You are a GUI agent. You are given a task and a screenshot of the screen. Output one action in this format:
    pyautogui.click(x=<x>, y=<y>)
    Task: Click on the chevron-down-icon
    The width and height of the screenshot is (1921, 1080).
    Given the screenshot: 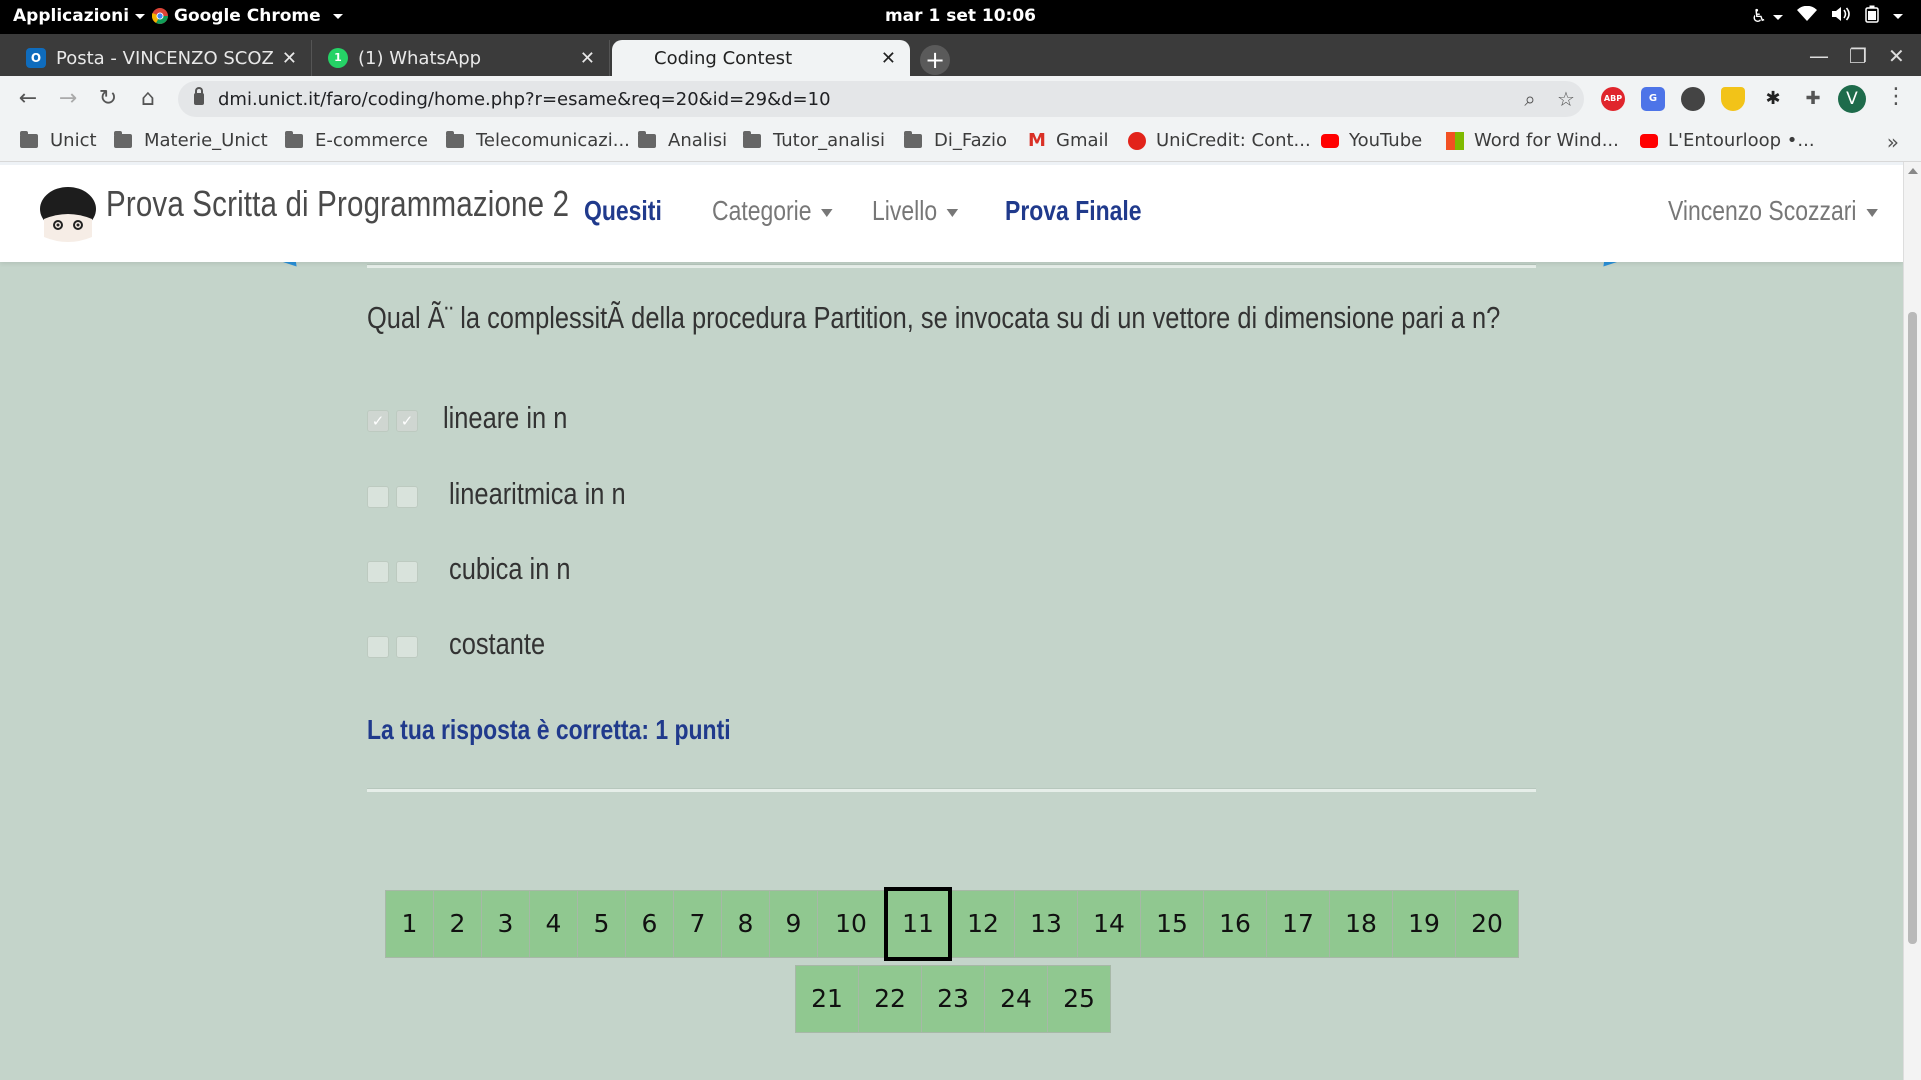 What is the action you would take?
    pyautogui.click(x=1898, y=16)
    